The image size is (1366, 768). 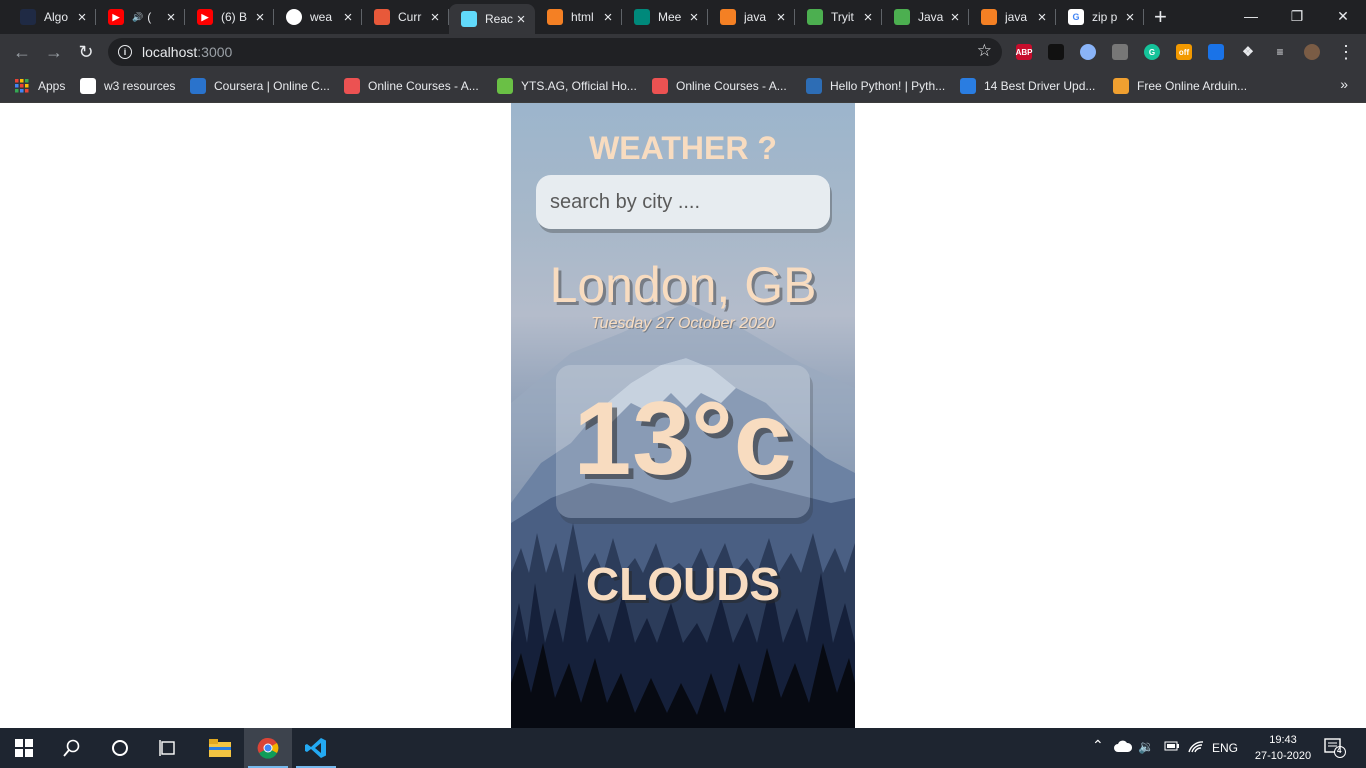 What do you see at coordinates (1056, 52) in the screenshot?
I see `cube-extension-icon` at bounding box center [1056, 52].